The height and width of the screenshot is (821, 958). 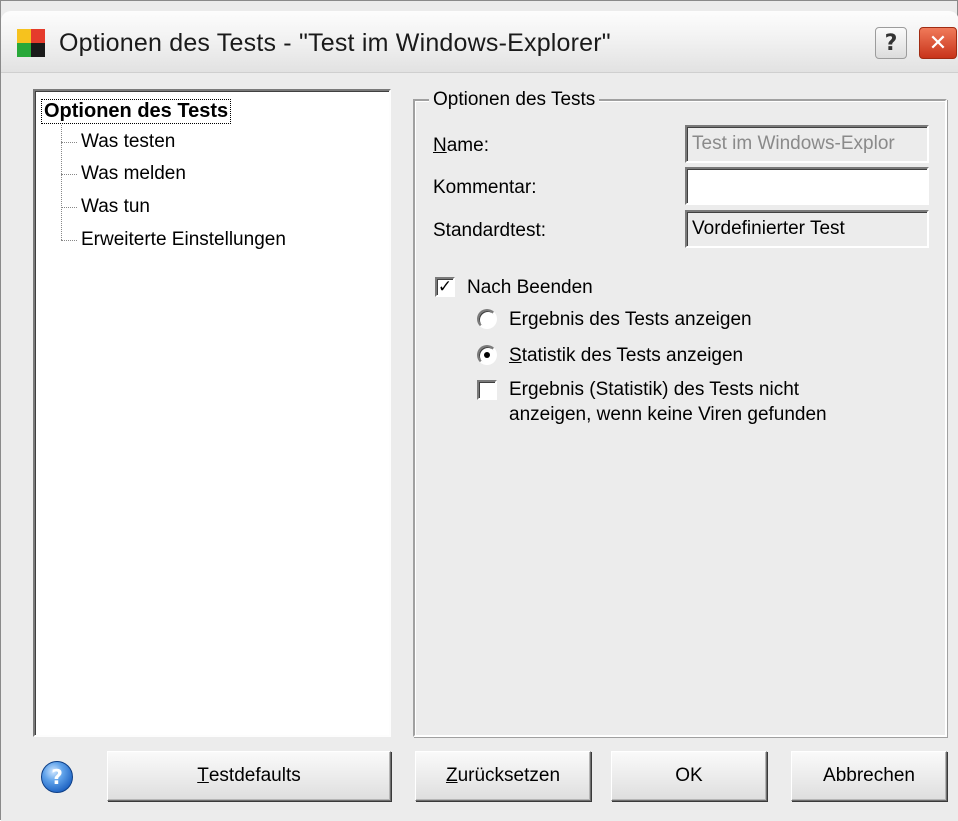 What do you see at coordinates (530, 287) in the screenshot?
I see `after-finish-label: Nach Beenden` at bounding box center [530, 287].